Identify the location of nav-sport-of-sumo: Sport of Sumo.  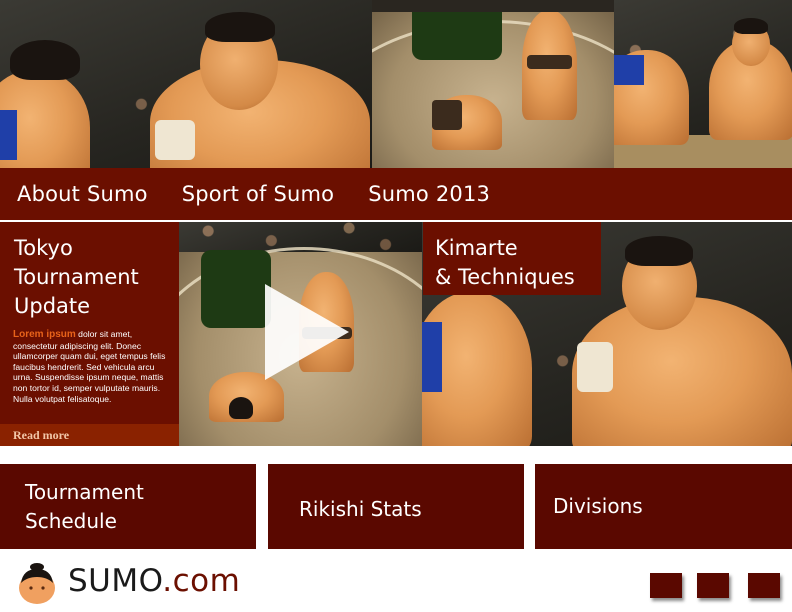
(258, 194).